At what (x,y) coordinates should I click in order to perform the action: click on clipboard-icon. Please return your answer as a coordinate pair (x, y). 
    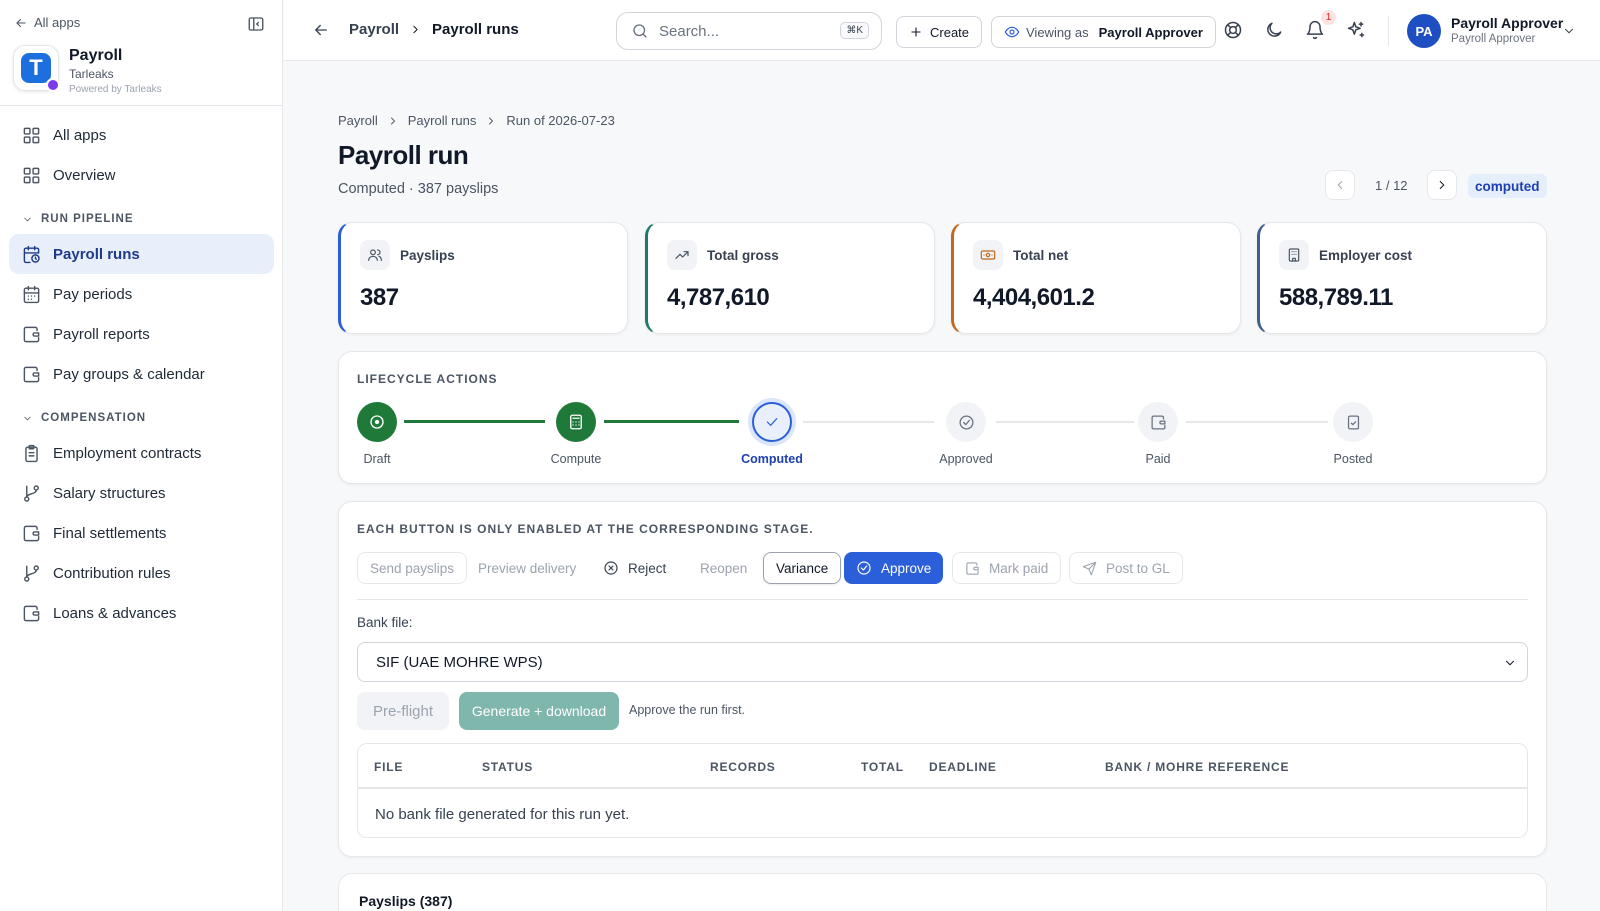
    Looking at the image, I should click on (31, 453).